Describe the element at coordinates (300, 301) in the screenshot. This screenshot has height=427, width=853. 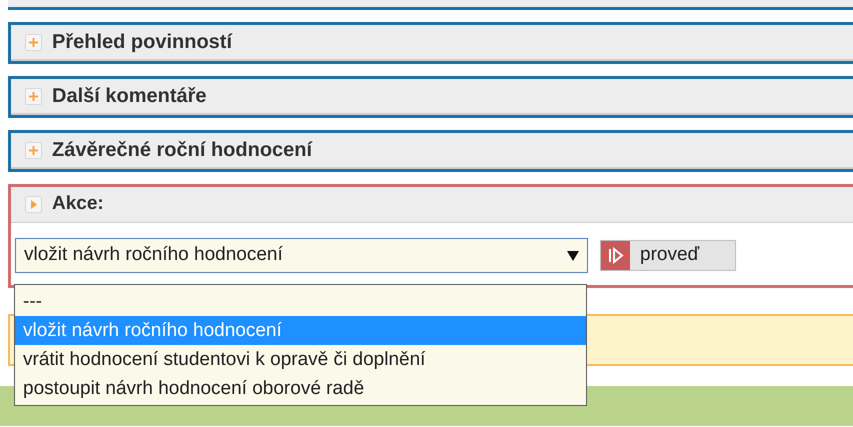
I see `dropdown-option: ---` at that location.